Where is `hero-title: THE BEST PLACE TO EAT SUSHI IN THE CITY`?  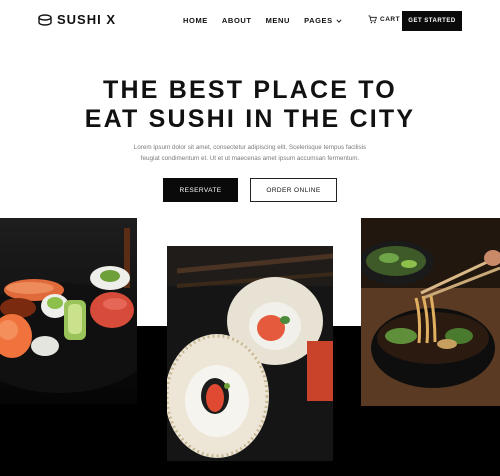 hero-title: THE BEST PLACE TO EAT SUSHI IN THE CITY is located at coordinates (250, 105).